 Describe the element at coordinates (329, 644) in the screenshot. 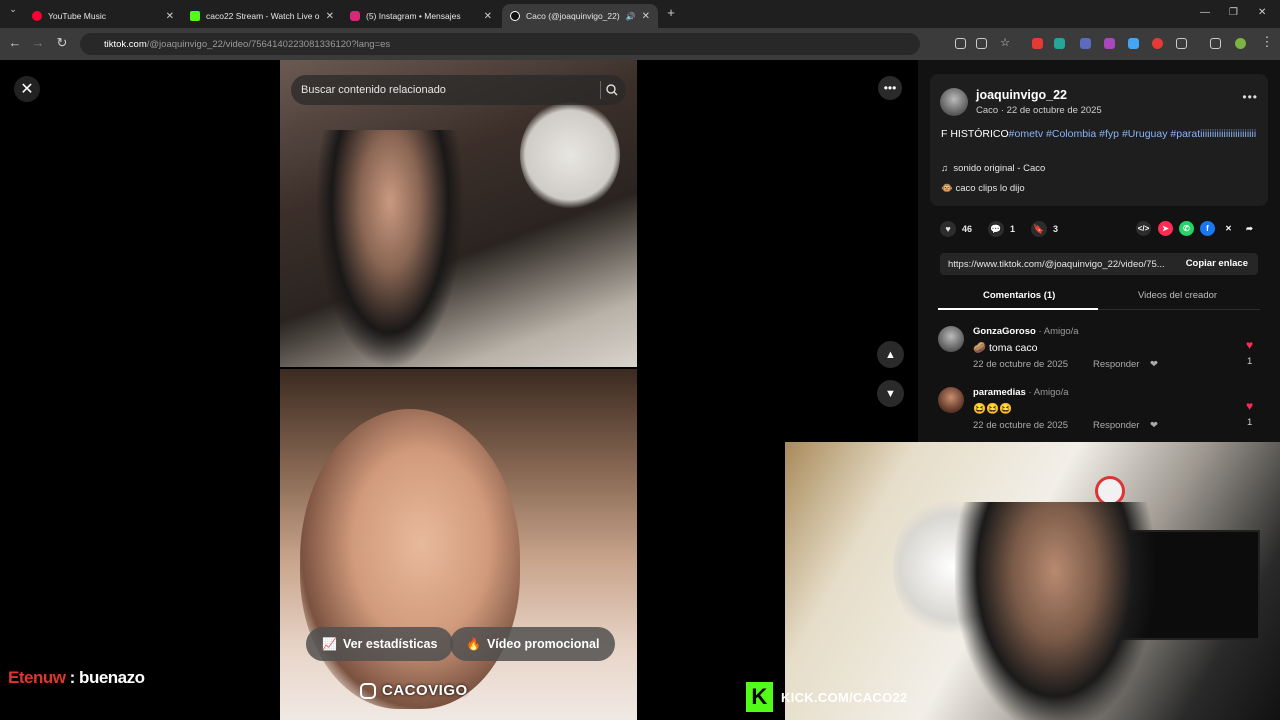

I see `chart-icon: 📈` at that location.